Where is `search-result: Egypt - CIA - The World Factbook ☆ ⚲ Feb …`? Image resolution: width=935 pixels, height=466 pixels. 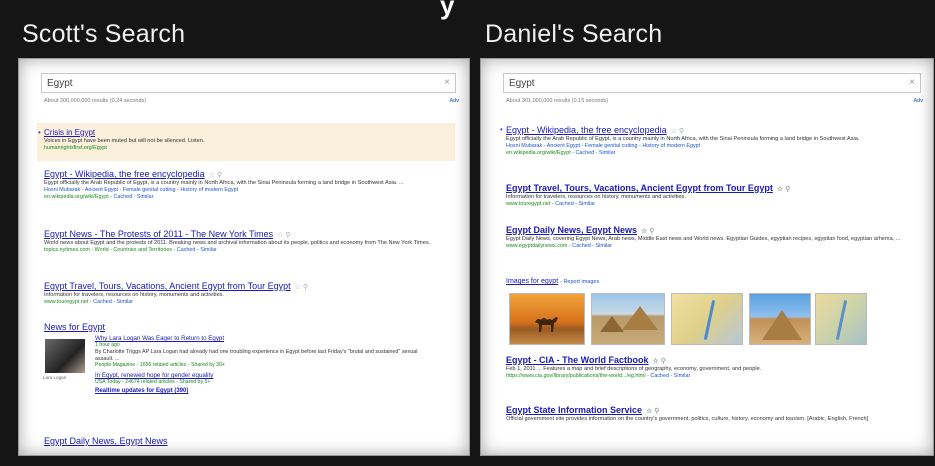
search-result: Egypt - CIA - The World Factbook ☆ ⚲ Feb … is located at coordinates (706, 367).